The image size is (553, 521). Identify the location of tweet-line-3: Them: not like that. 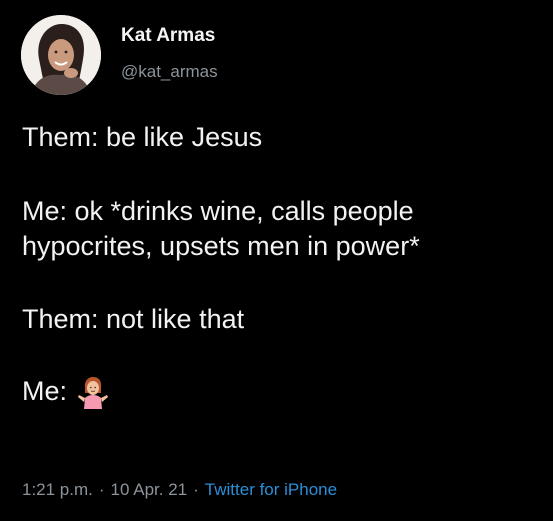
(133, 319).